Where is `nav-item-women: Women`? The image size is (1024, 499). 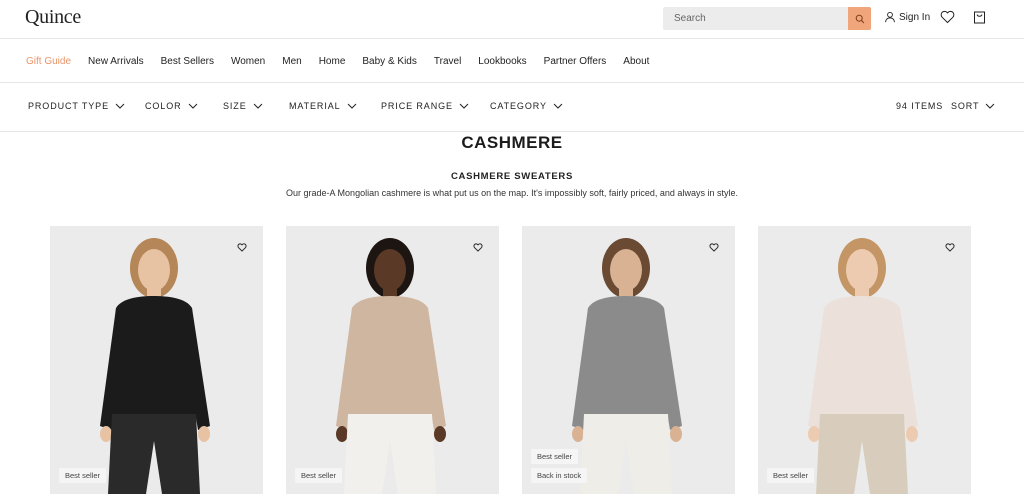 nav-item-women: Women is located at coordinates (248, 61).